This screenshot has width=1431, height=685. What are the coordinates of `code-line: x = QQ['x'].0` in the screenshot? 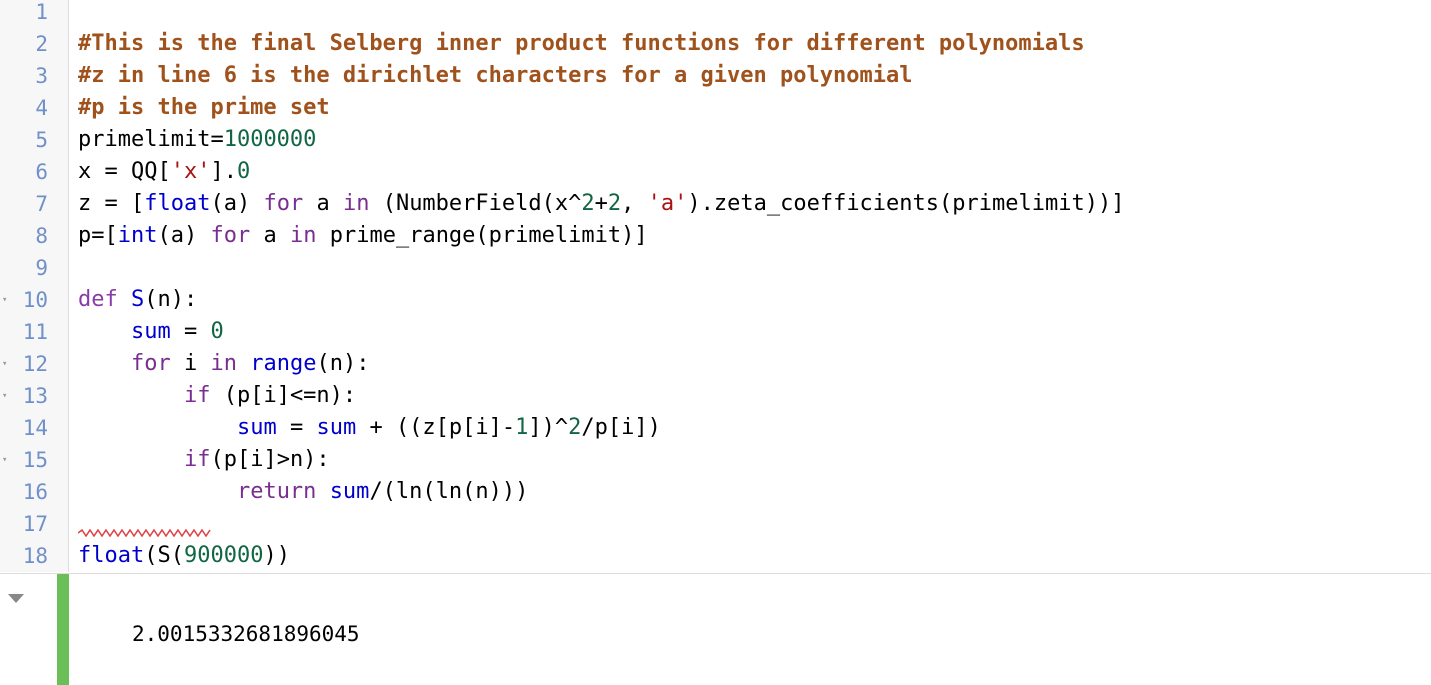 It's located at (164, 172).